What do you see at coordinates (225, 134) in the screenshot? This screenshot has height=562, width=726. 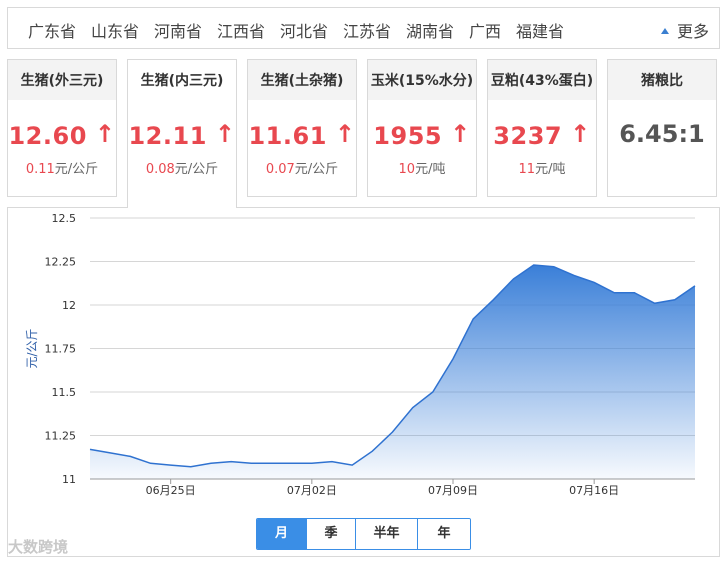 I see `up-arrow-icon: ↑` at bounding box center [225, 134].